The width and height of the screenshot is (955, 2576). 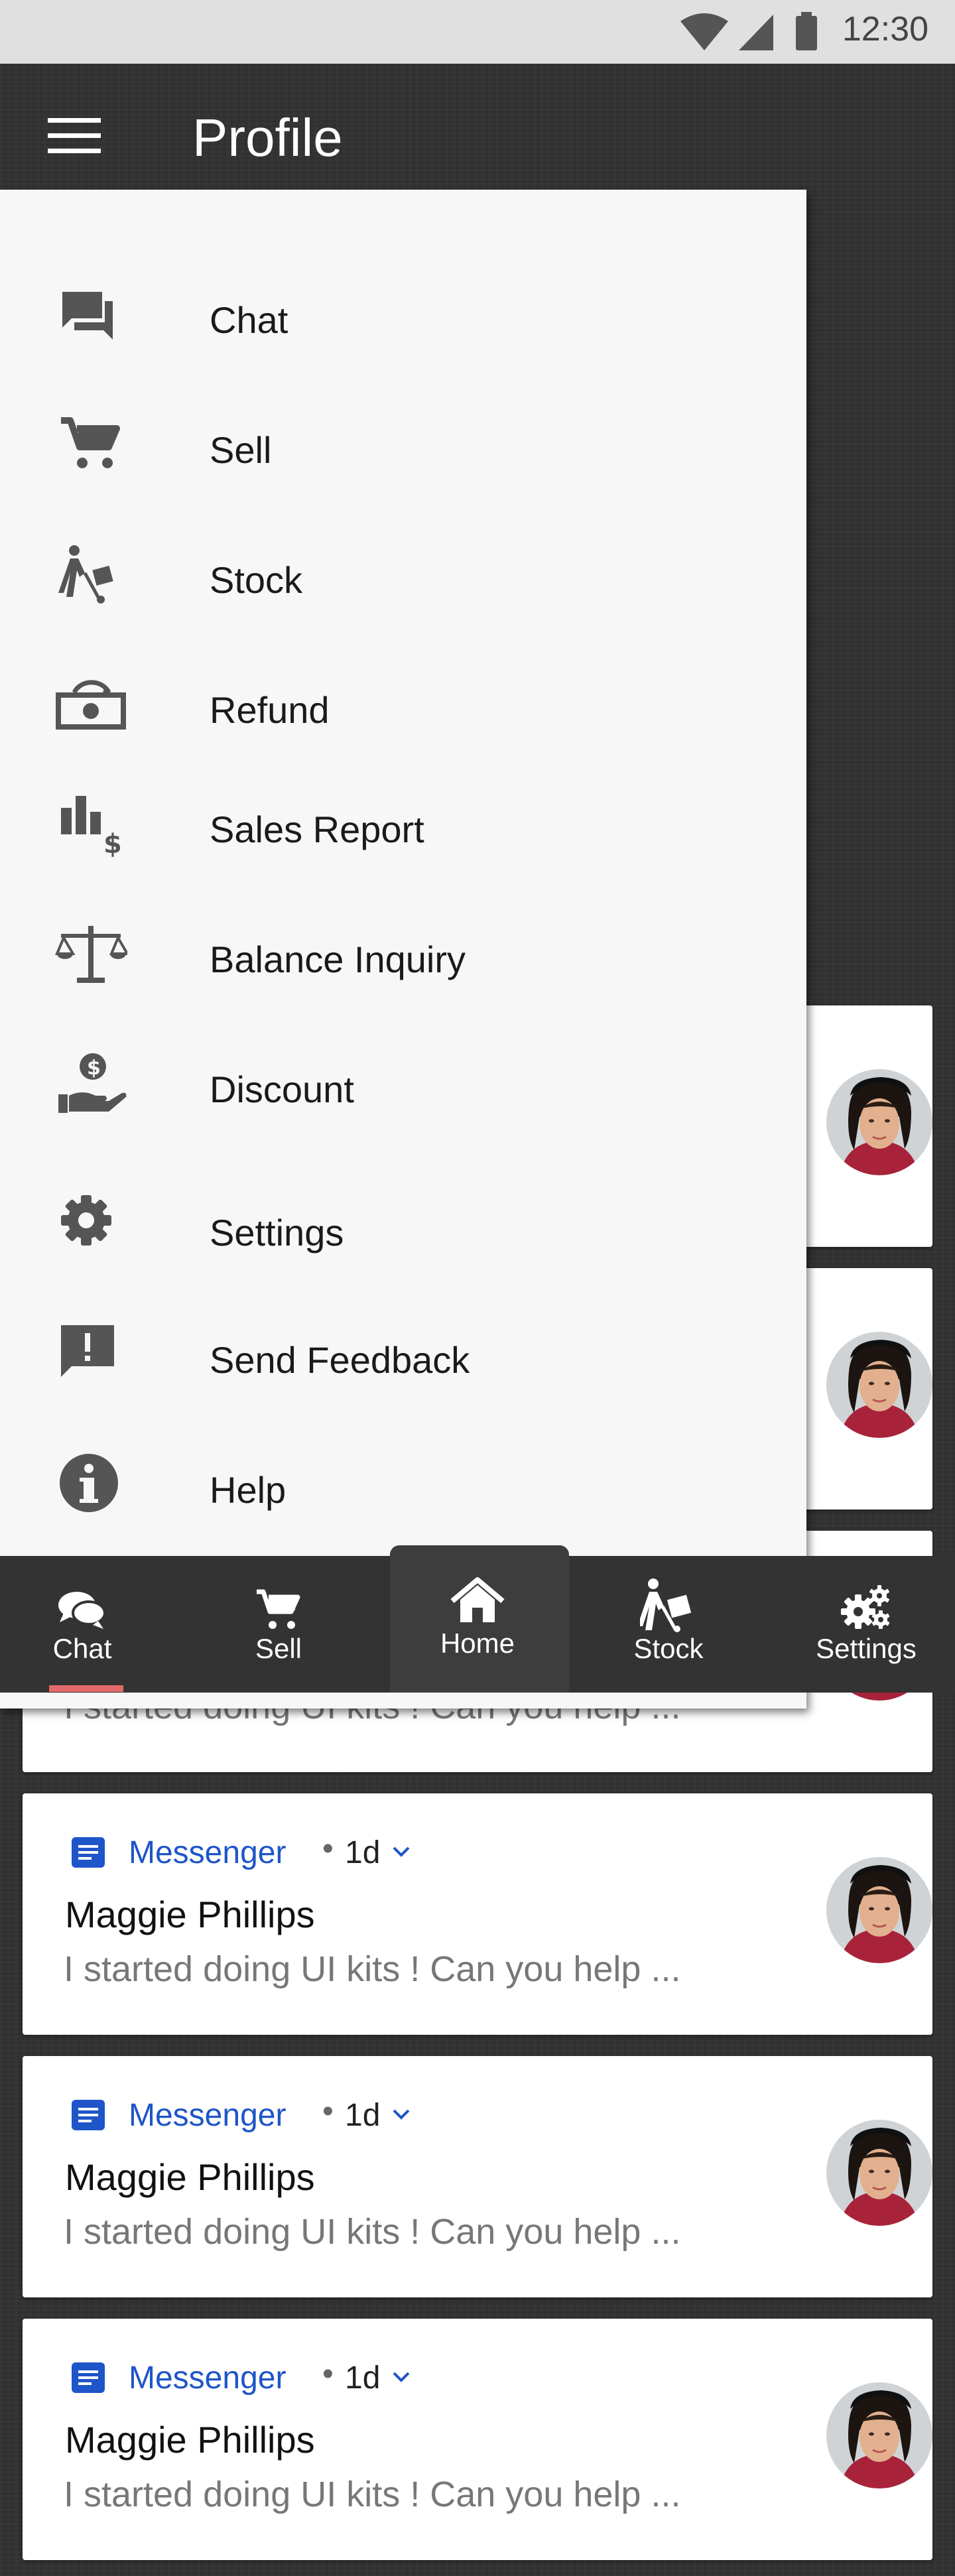 What do you see at coordinates (282, 1089) in the screenshot?
I see `drawer-label-discount: Discount` at bounding box center [282, 1089].